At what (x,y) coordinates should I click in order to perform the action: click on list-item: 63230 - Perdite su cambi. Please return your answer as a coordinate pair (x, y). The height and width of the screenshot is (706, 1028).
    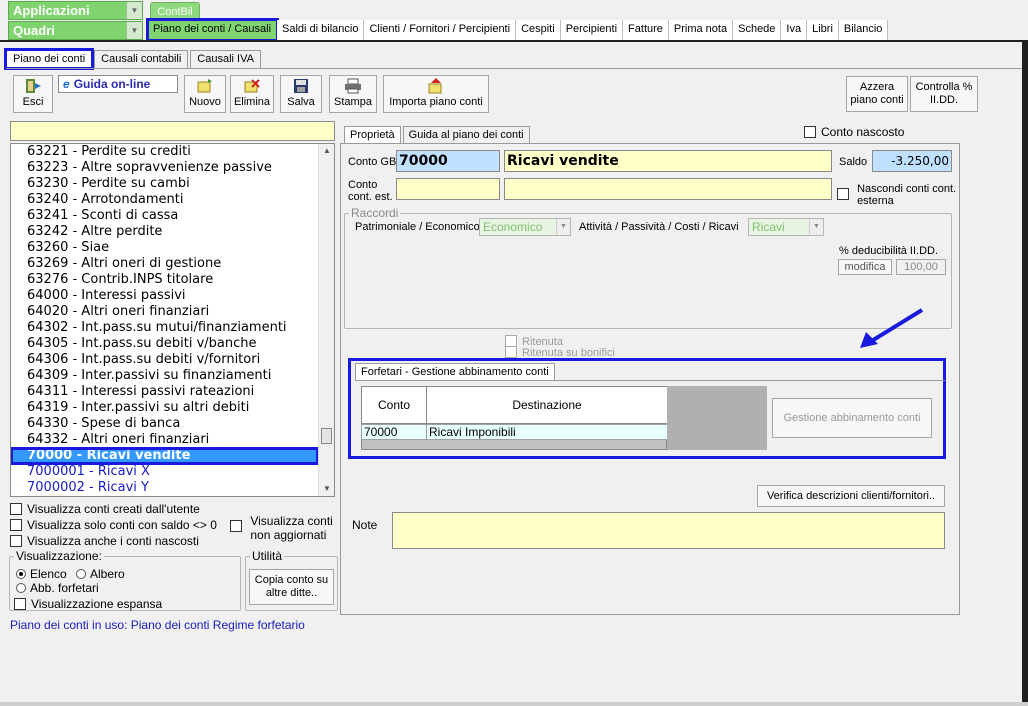
    Looking at the image, I should click on (164, 184).